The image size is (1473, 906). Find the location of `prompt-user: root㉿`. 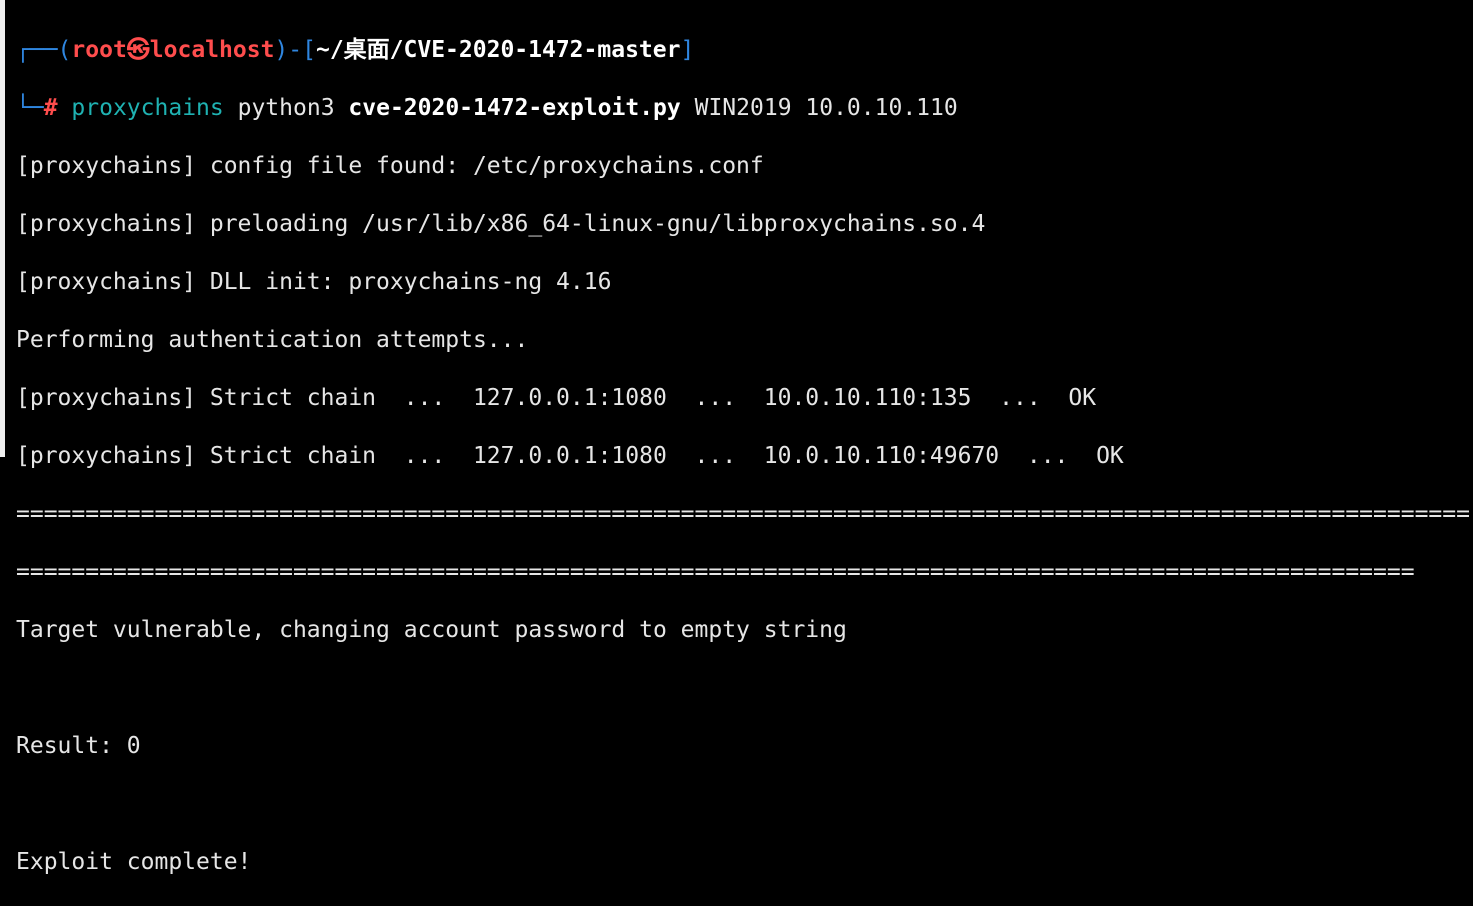

prompt-user: root㉿ is located at coordinates (110, 50).